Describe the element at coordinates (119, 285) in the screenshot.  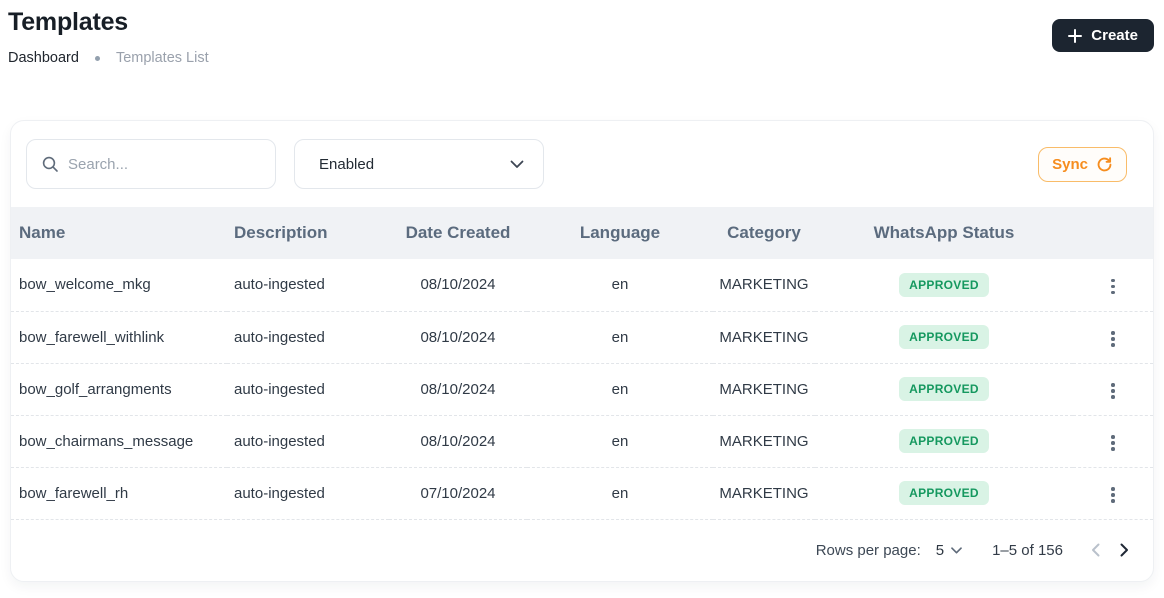
I see `cell-name: bow_welcome_mkg` at that location.